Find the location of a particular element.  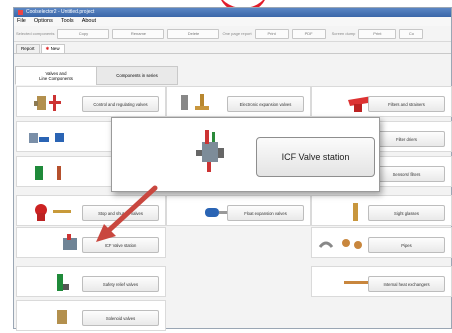

cell-float-expansion: Float expansion valves is located at coordinates (238, 210).